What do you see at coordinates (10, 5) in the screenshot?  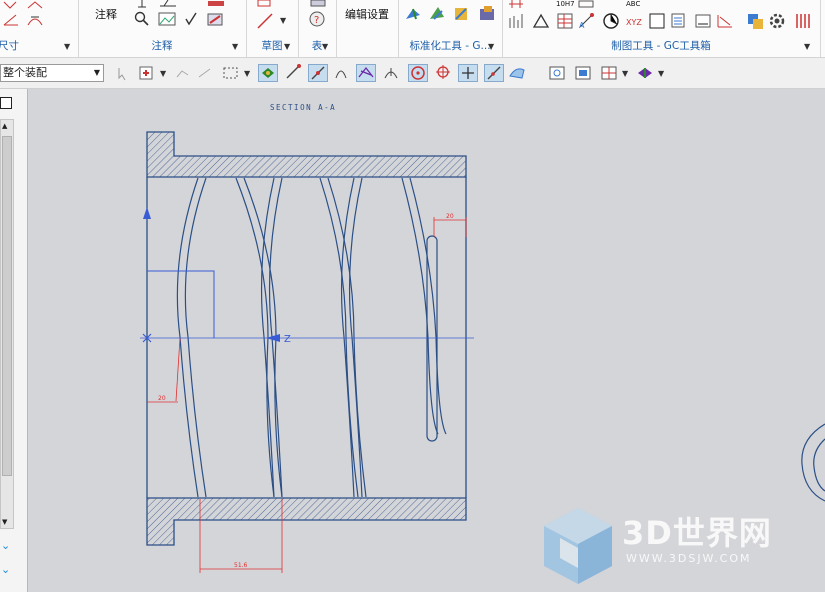 I see `dimension-icon` at bounding box center [10, 5].